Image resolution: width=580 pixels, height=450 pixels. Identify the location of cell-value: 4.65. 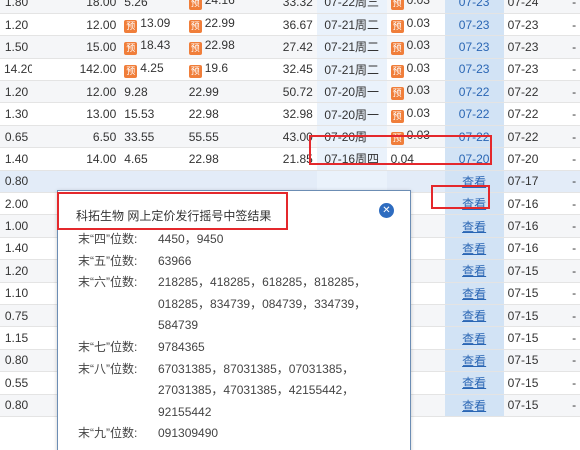
(136, 158).